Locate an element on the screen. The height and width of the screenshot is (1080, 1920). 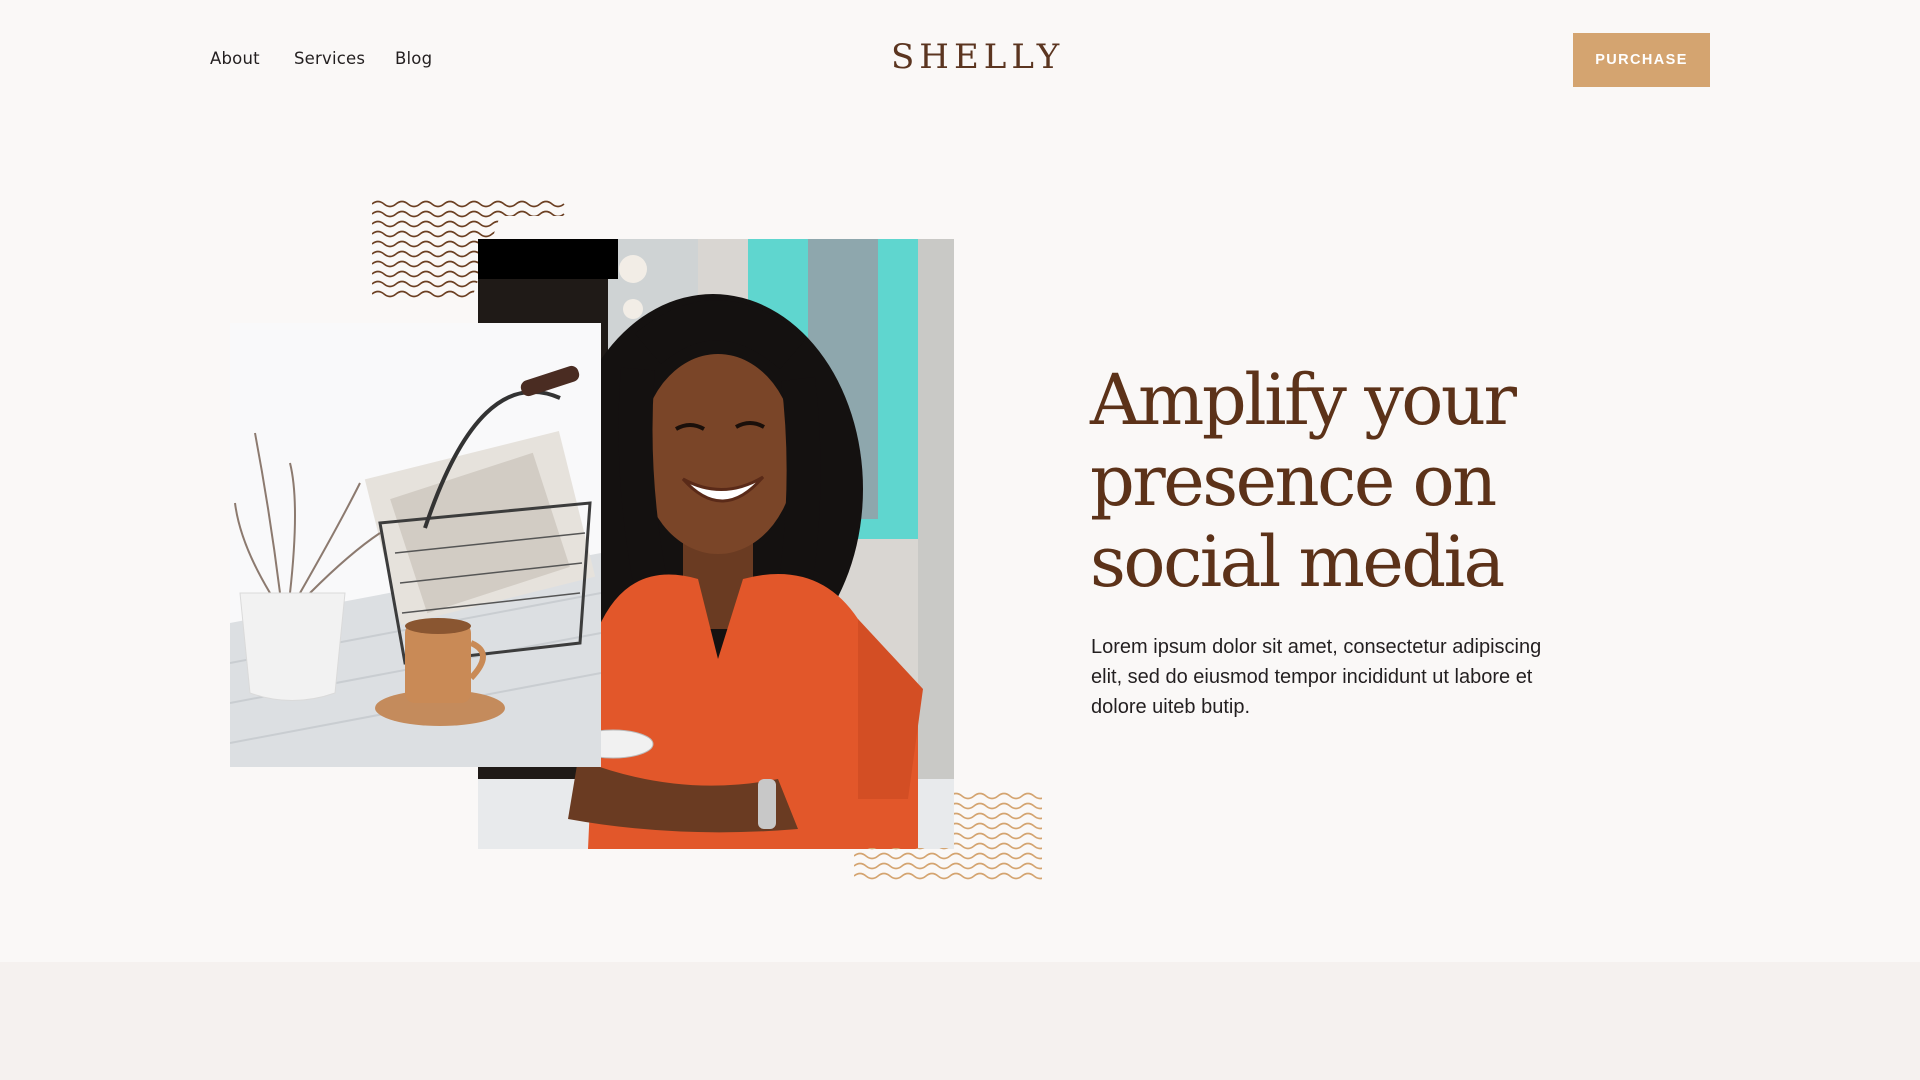
next-section-band is located at coordinates (960, 1021).